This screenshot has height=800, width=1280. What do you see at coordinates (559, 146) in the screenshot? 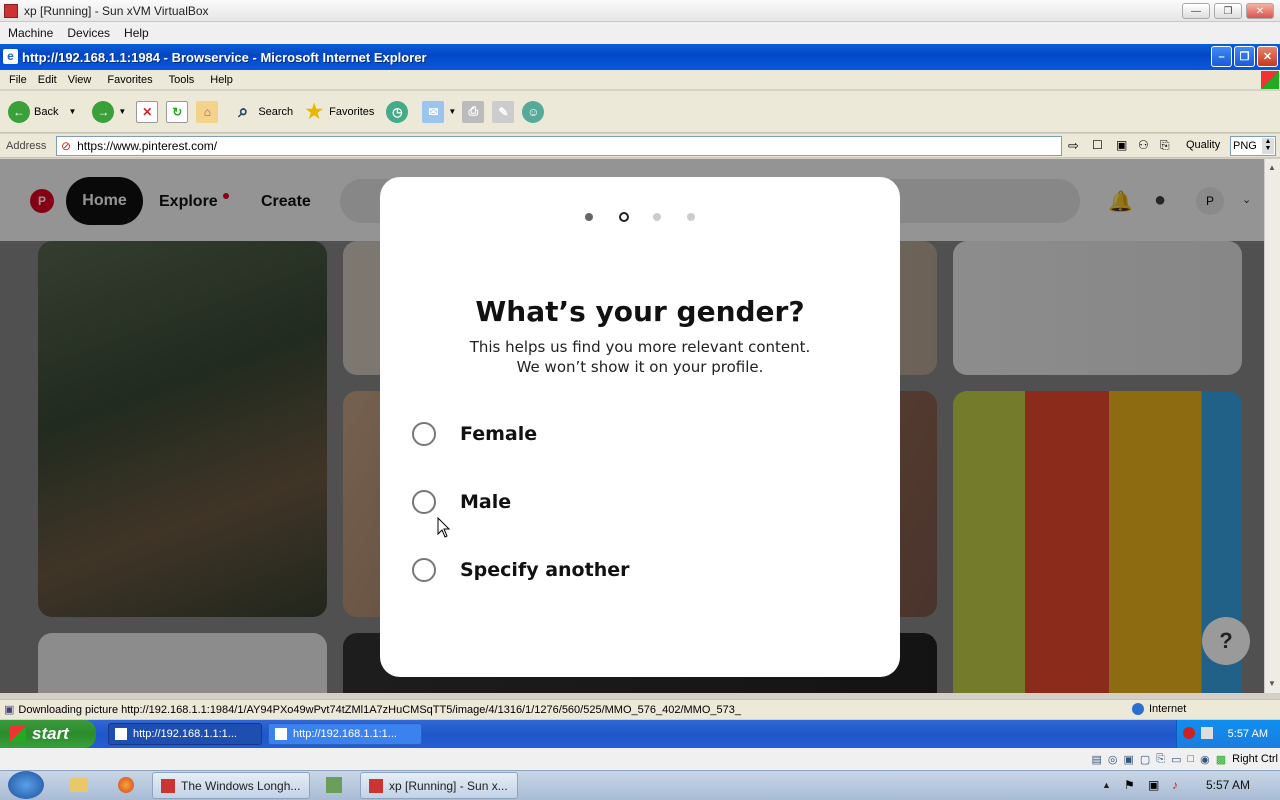
I see `address-input: ⊘ https://www.pinterest.com/` at bounding box center [559, 146].